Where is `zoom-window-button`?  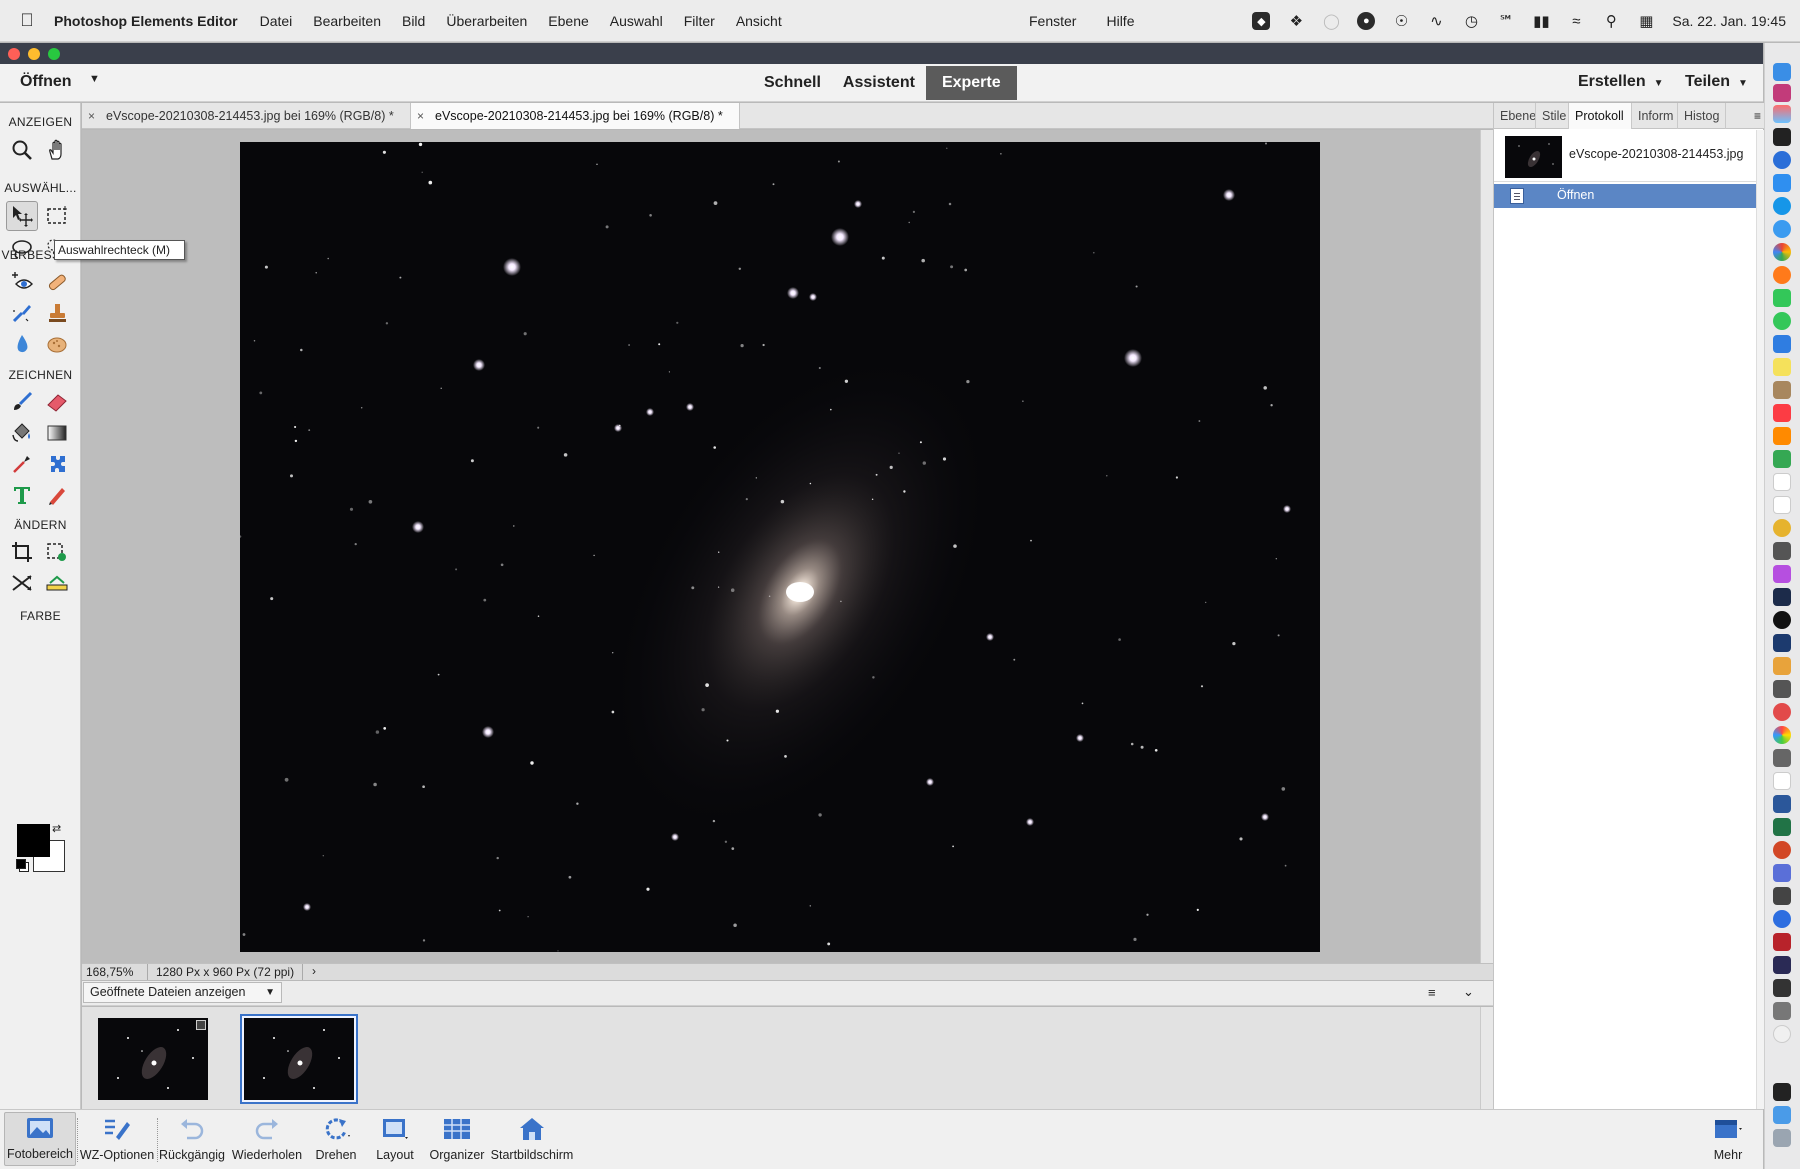 zoom-window-button is located at coordinates (54, 54).